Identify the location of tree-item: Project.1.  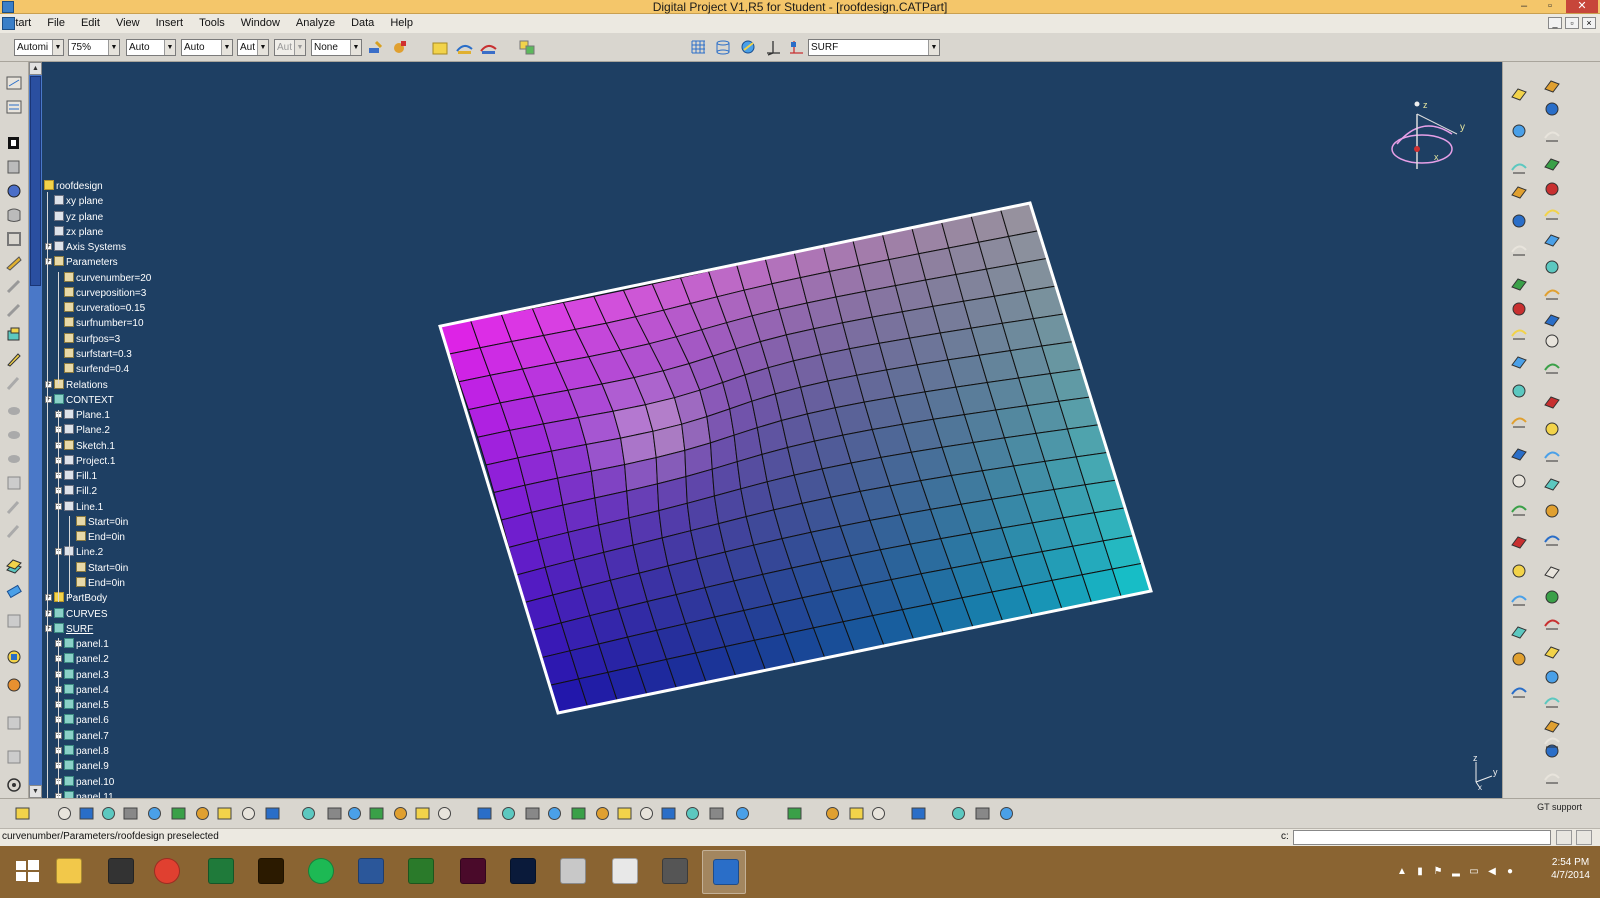
(89, 460).